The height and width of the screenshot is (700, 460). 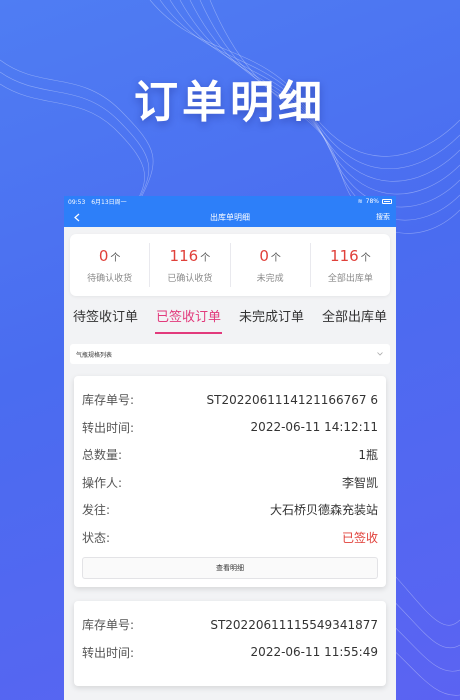 I want to click on row-value: 2022-06-11 11:55:49, so click(x=314, y=652).